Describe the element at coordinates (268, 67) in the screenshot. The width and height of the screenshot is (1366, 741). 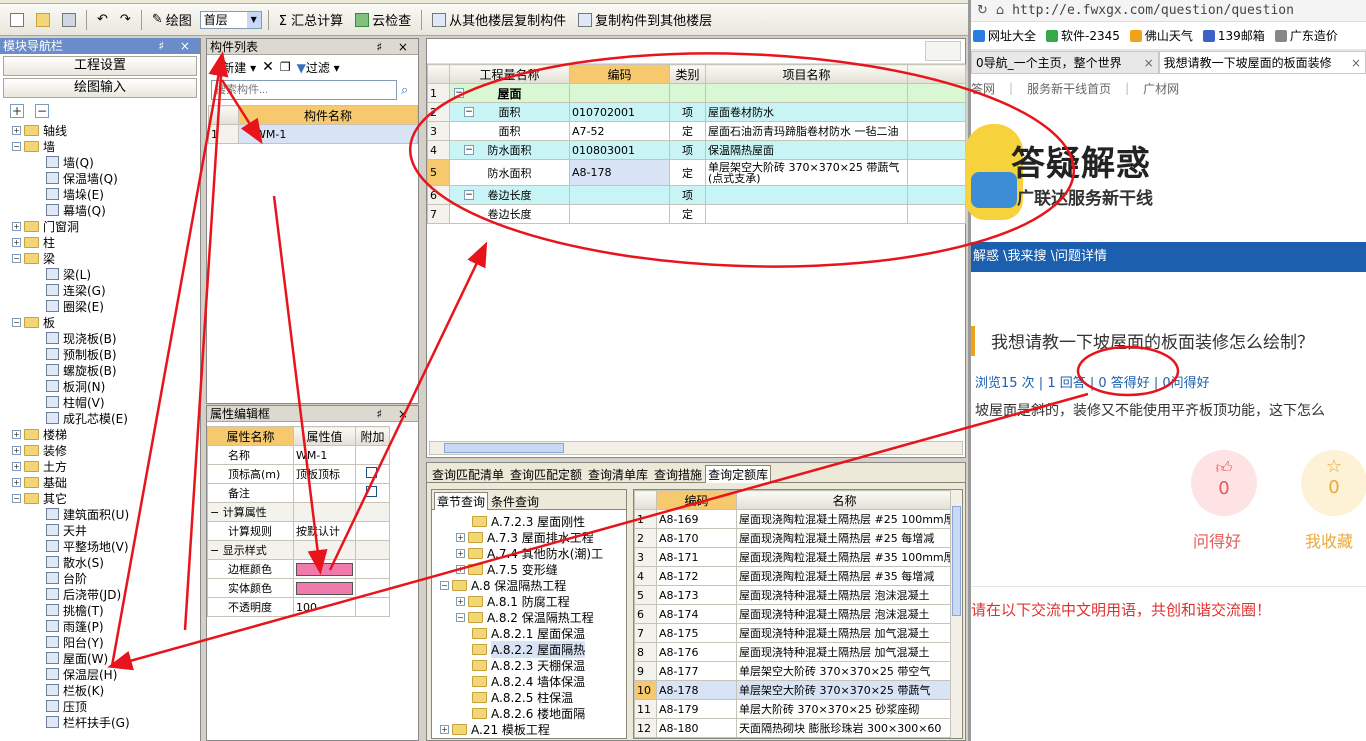
I see `delete-icon: ✕` at that location.